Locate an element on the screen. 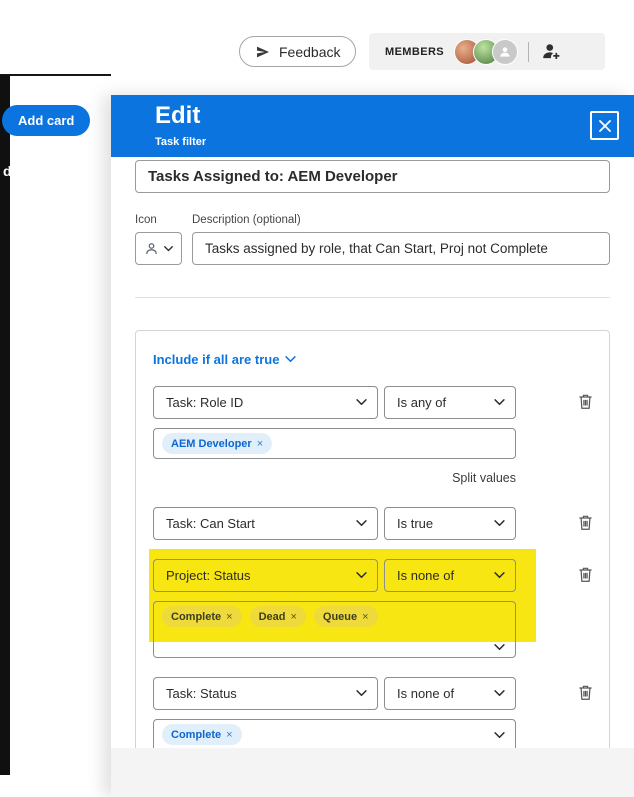 The image size is (634, 797). send-icon is located at coordinates (263, 51).